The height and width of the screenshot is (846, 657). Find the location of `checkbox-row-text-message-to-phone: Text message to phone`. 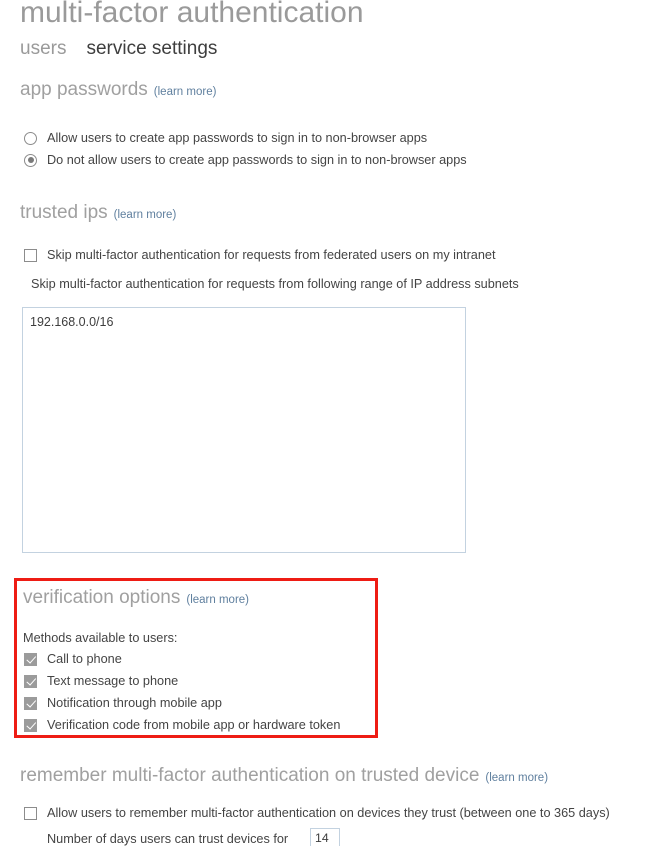

checkbox-row-text-message-to-phone: Text message to phone is located at coordinates (101, 681).